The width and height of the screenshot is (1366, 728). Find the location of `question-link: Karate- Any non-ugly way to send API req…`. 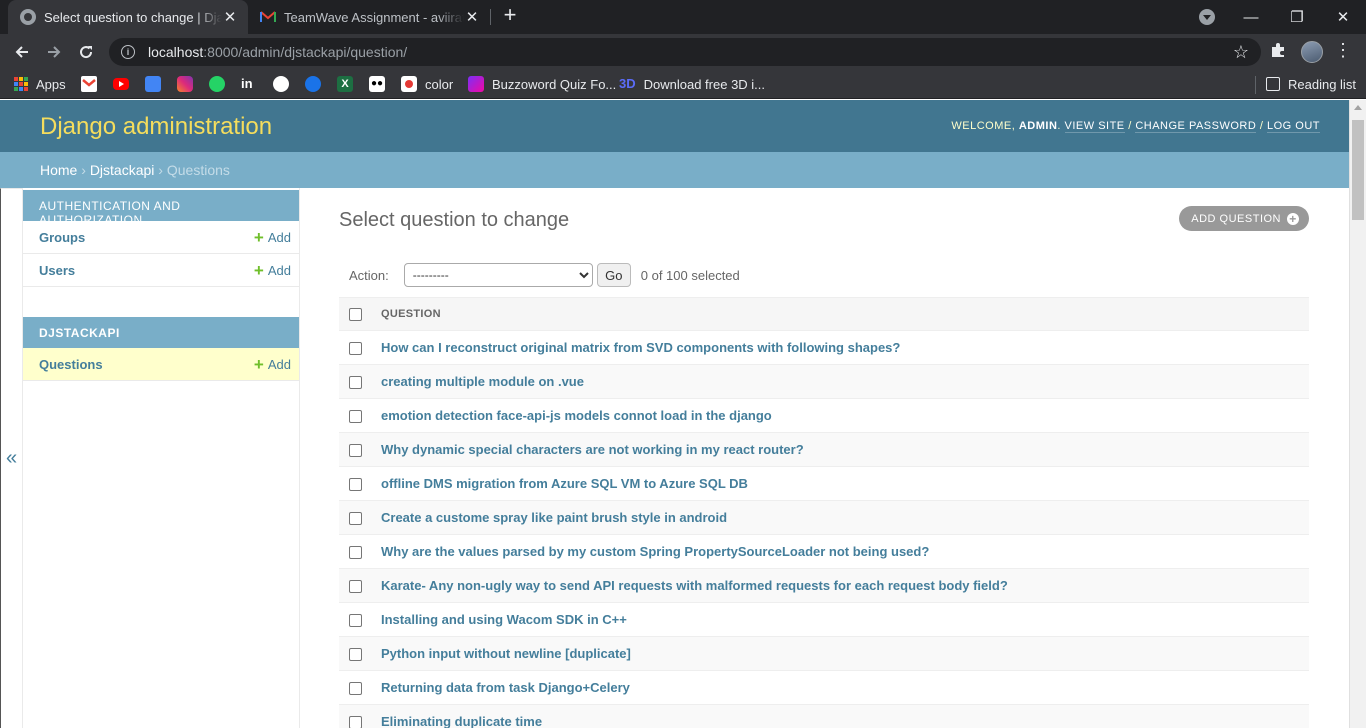

question-link: Karate- Any non-ugly way to send API req… is located at coordinates (694, 585).